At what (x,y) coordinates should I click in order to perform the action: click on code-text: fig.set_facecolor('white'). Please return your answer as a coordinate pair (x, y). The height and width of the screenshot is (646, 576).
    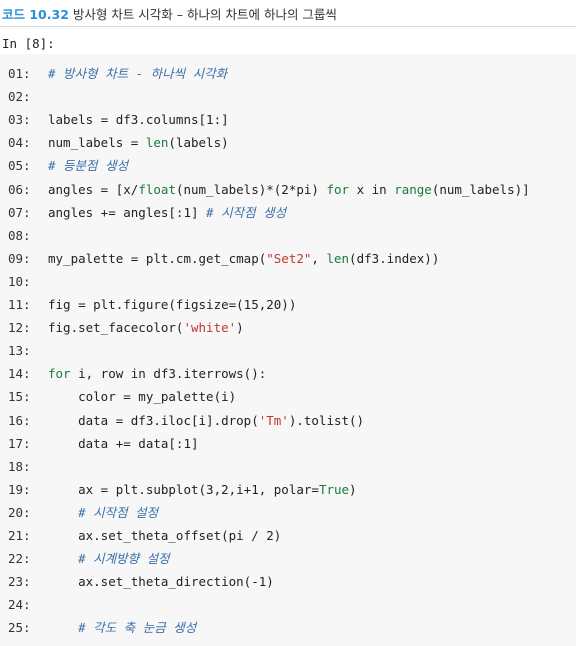
    Looking at the image, I should click on (146, 328).